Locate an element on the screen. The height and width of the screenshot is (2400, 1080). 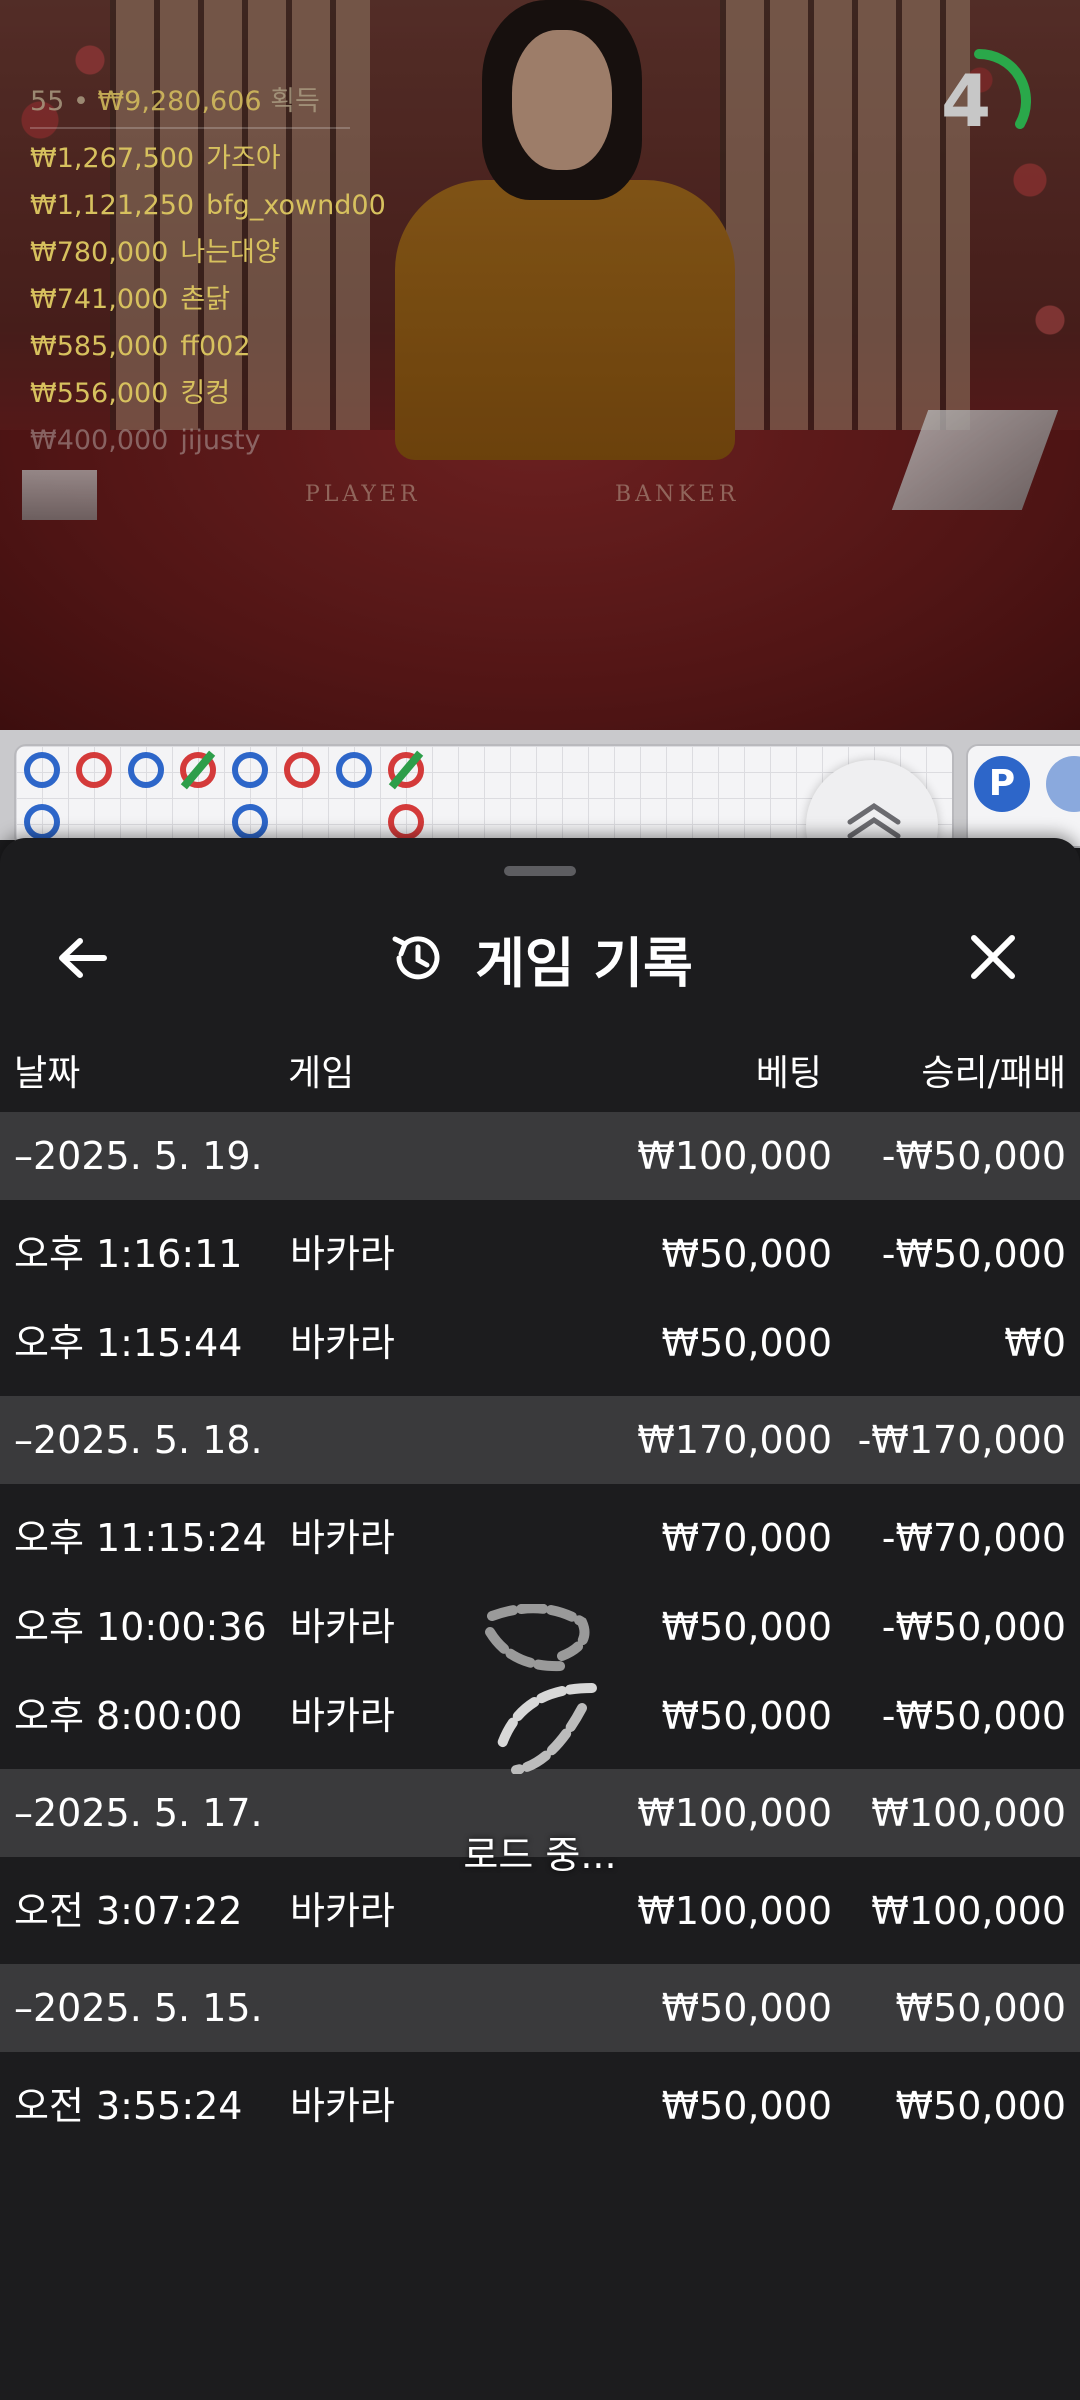
leaderboard-header: 55 • ₩9,280,606 획득 is located at coordinates (190, 103).